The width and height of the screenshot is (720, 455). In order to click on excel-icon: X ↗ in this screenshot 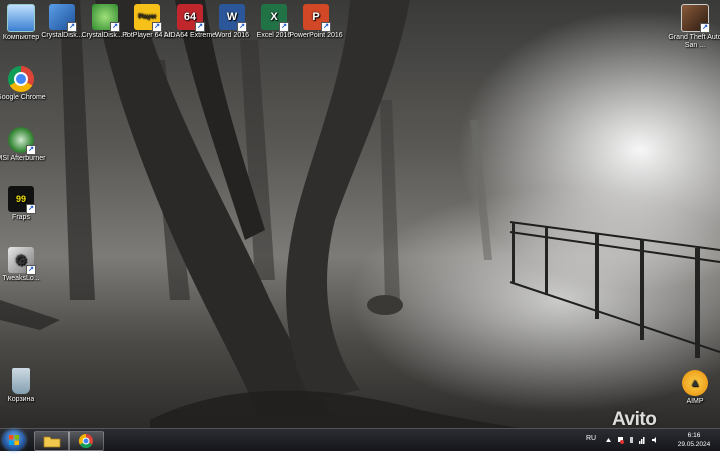, I will do `click(275, 18)`.